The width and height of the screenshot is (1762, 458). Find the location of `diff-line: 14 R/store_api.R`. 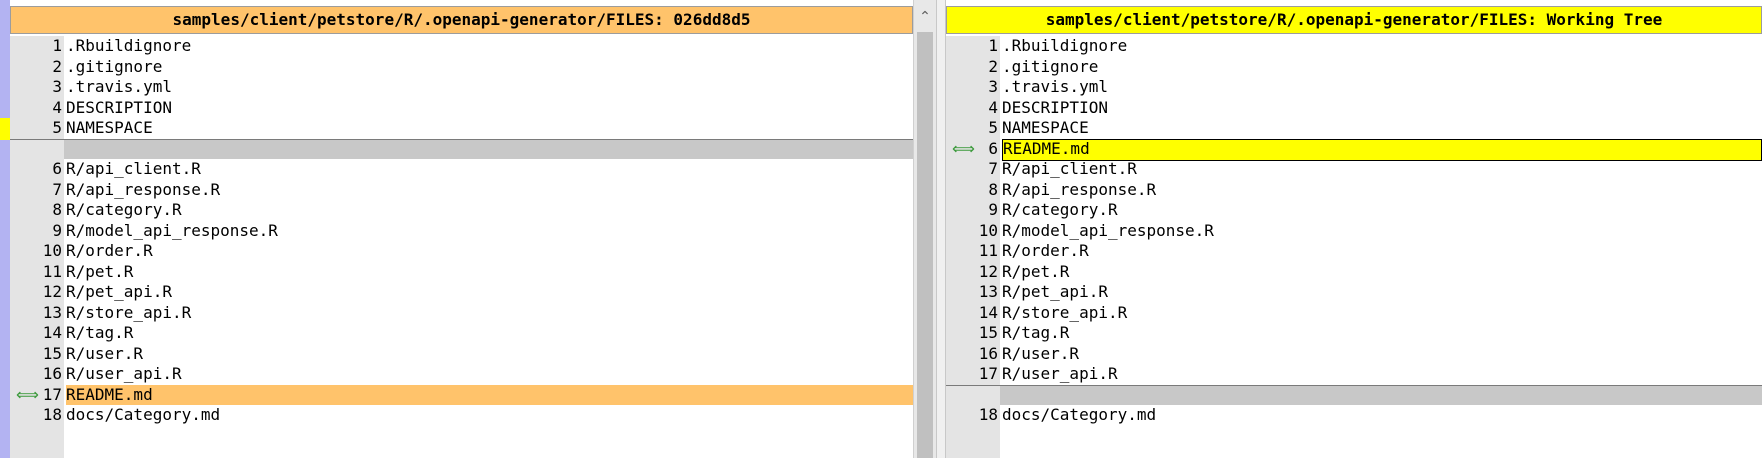

diff-line: 14 R/store_api.R is located at coordinates (1354, 313).